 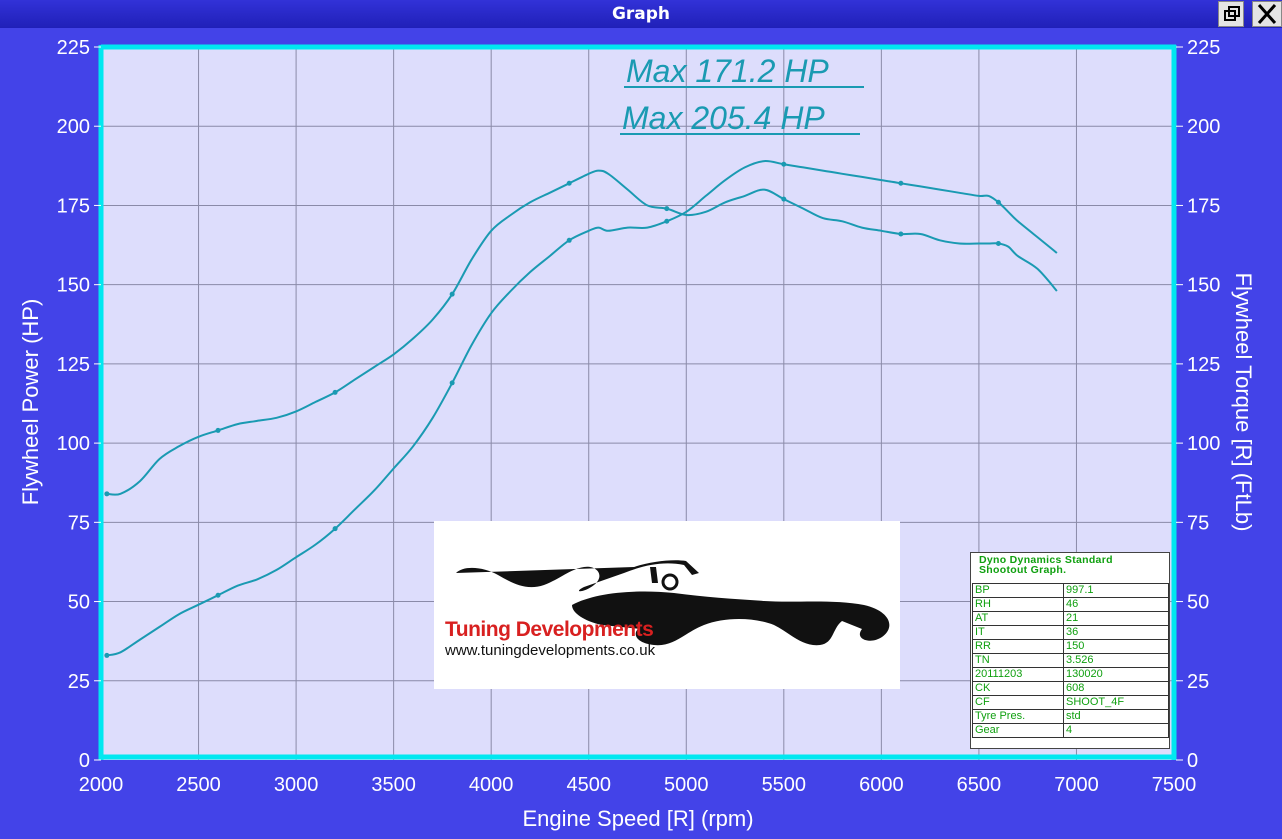 I want to click on table-row: RH 46, so click(x=1070, y=604).